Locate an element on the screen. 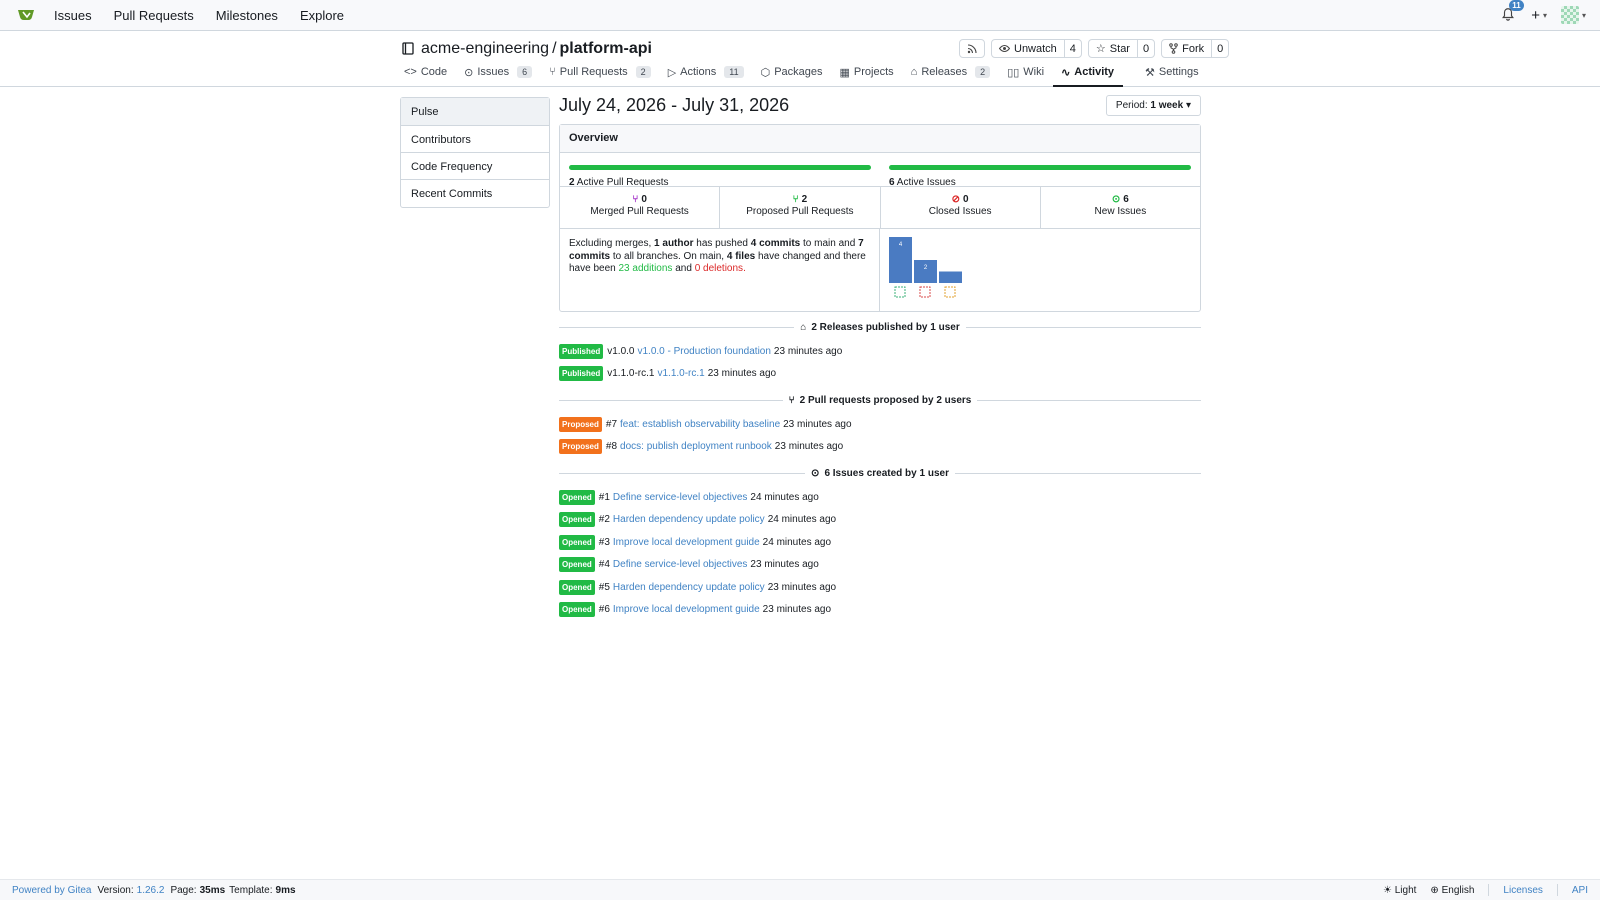 Image resolution: width=1600 pixels, height=900 pixels. pr-title-link: feat: establish observability baseline is located at coordinates (700, 424).